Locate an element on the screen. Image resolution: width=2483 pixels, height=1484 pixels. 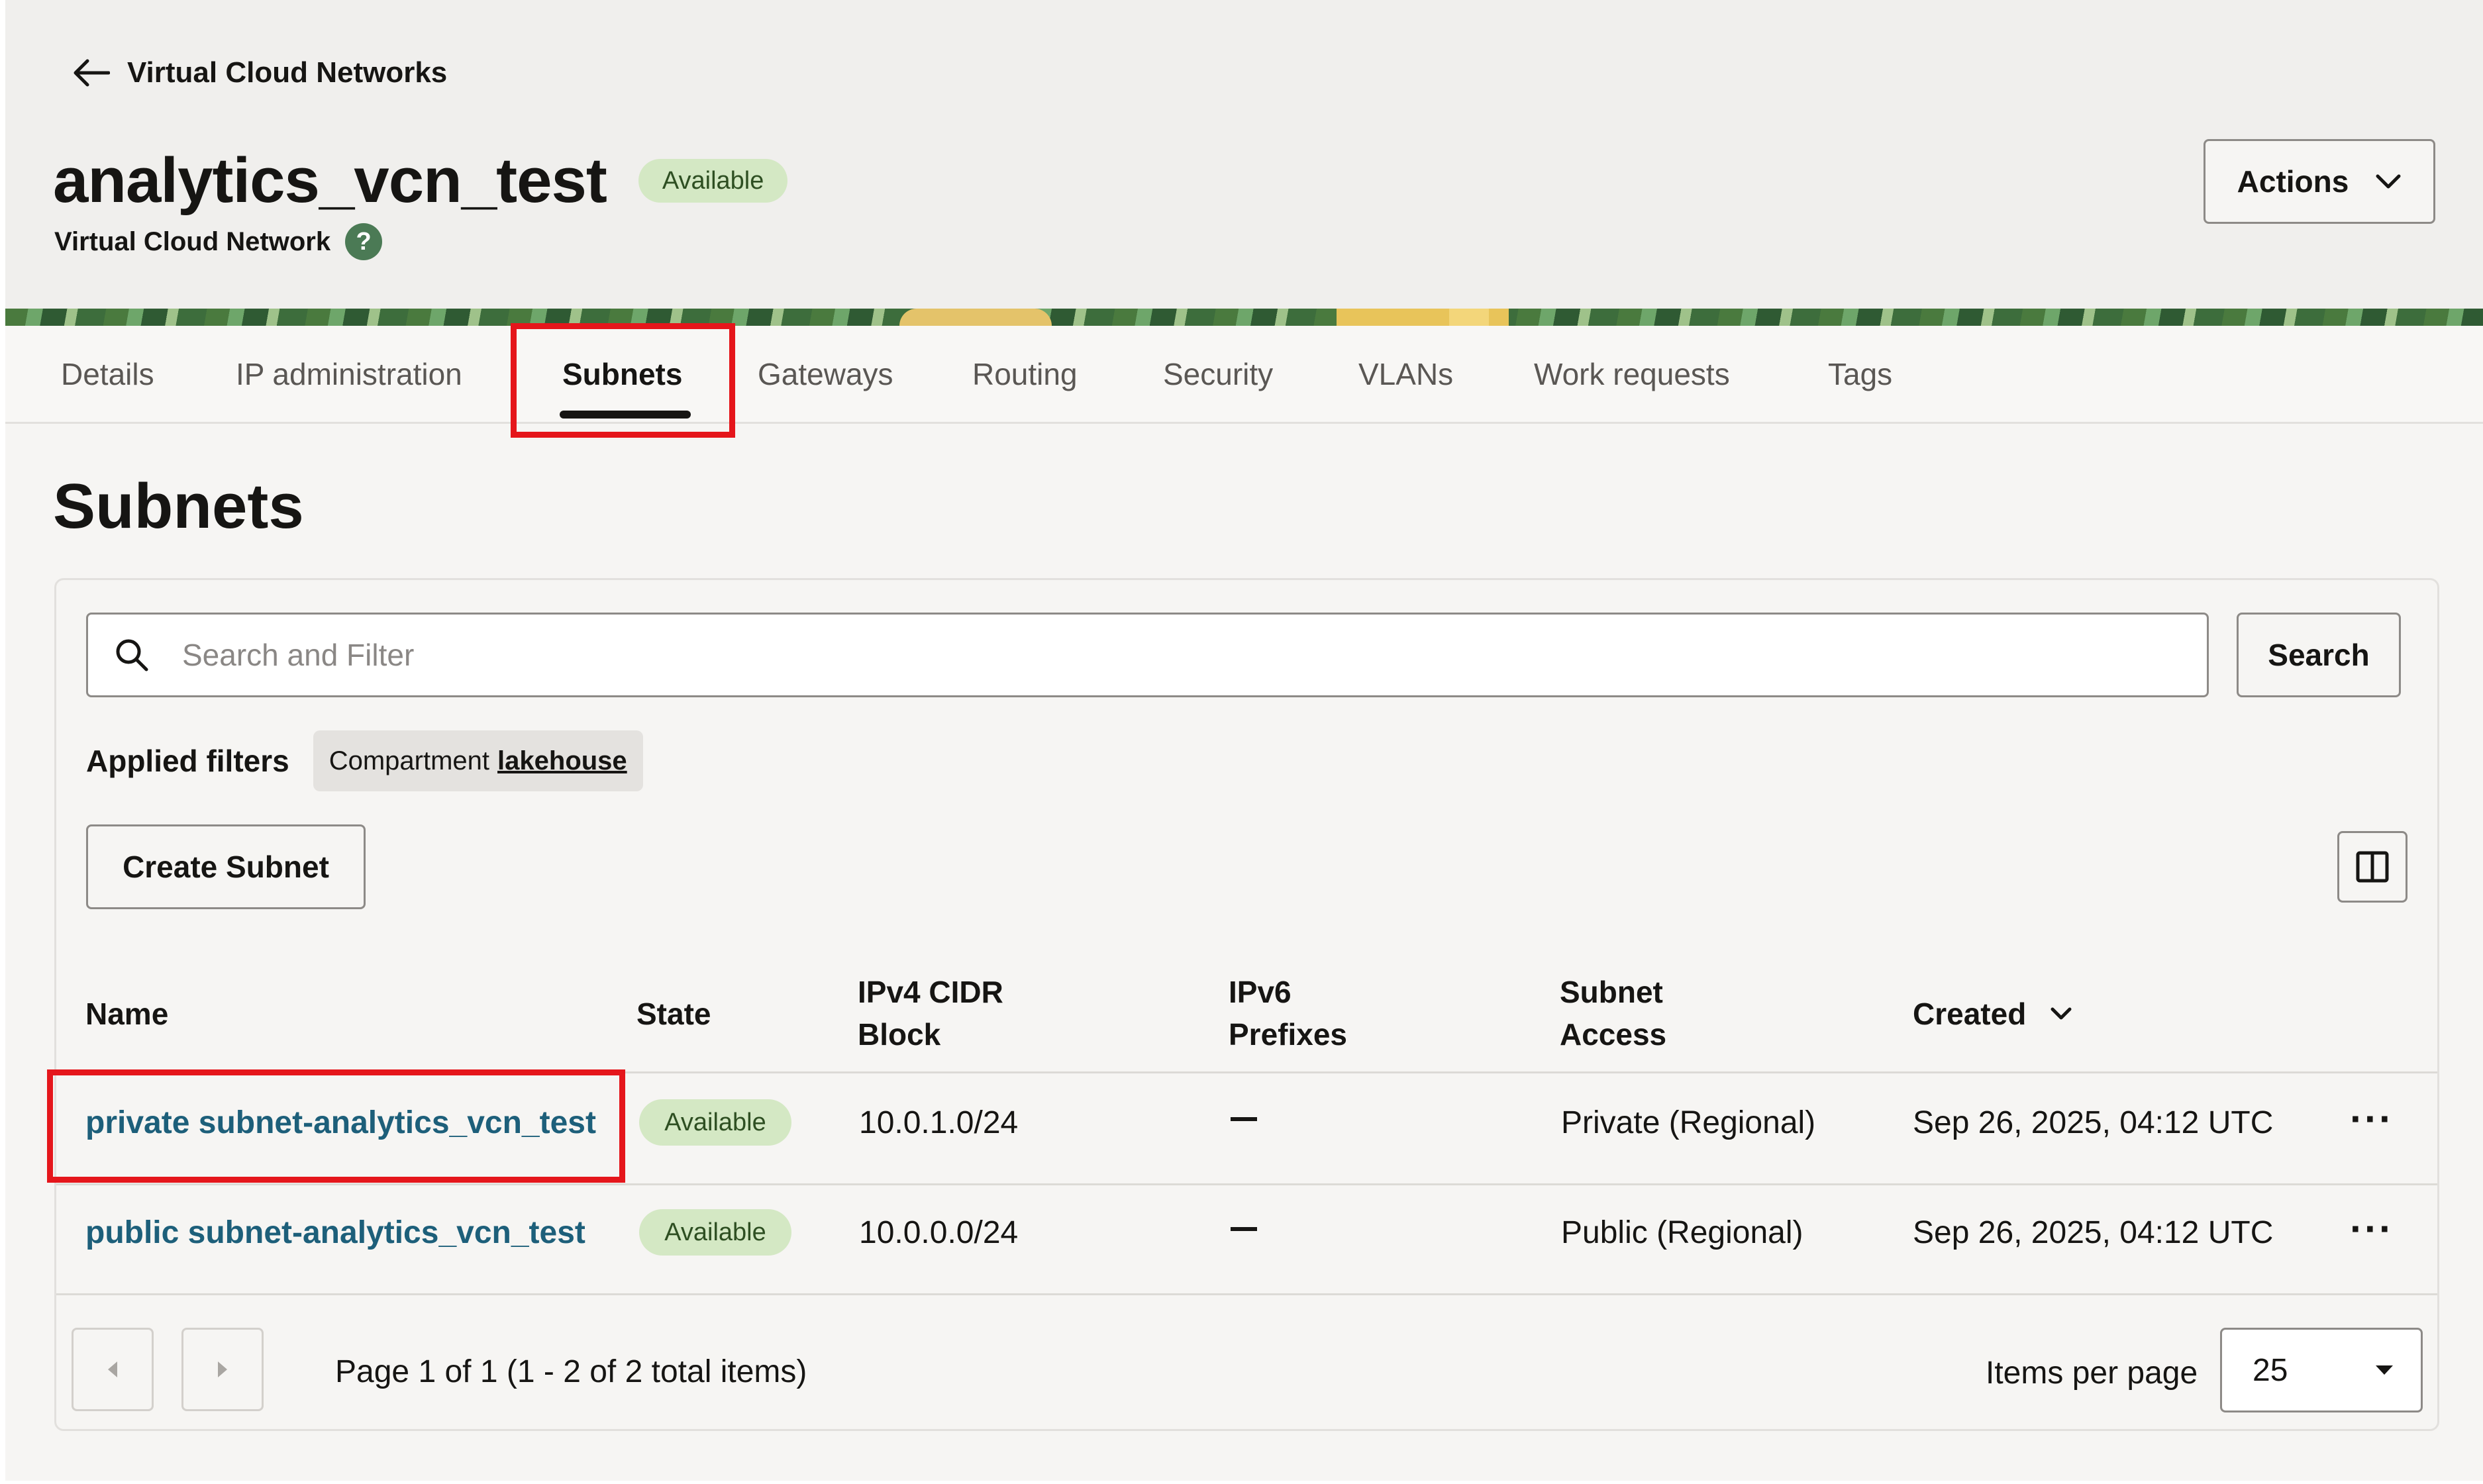
applied-filters: Applied filters Compartment lakehouse is located at coordinates (364, 760).